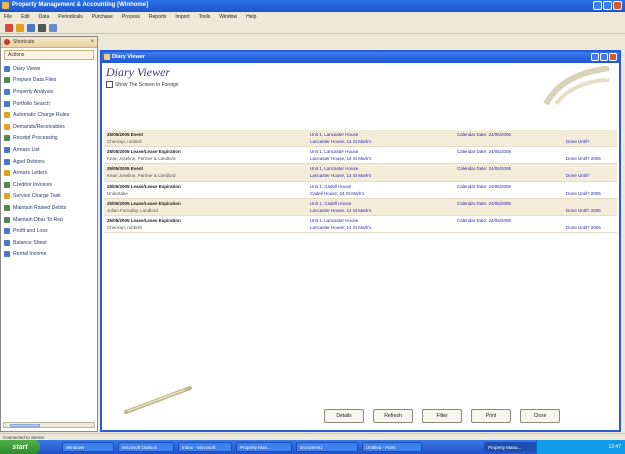  I want to click on sidebar-item: Maintain Raised Debits, so click(50, 208).